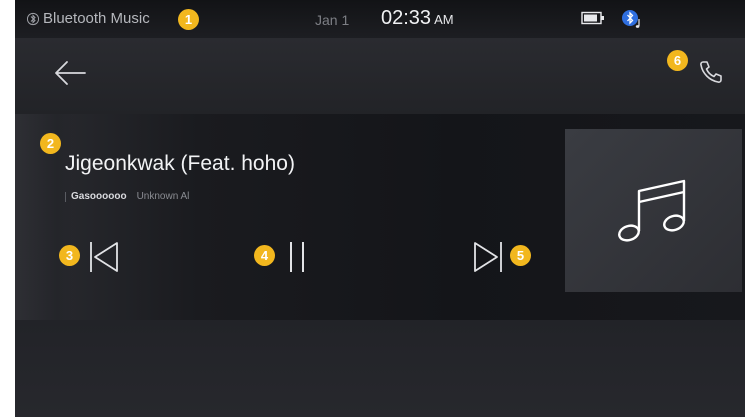 Image resolution: width=753 pixels, height=417 pixels. I want to click on track-meta: Gasoooooo Unknown Al, so click(127, 196).